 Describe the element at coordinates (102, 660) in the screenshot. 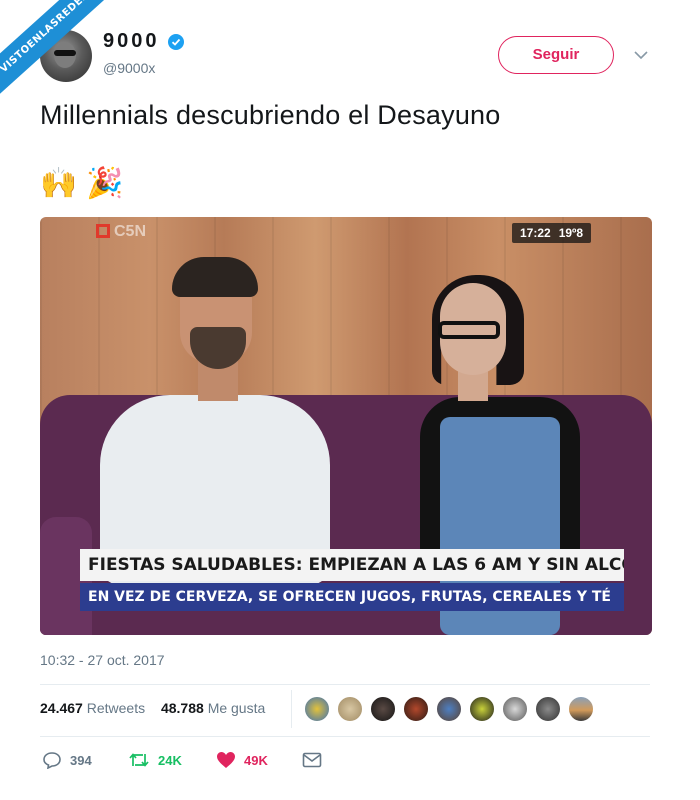

I see `tweet-timestamp: 10:32 - 27 oct. 2017` at that location.